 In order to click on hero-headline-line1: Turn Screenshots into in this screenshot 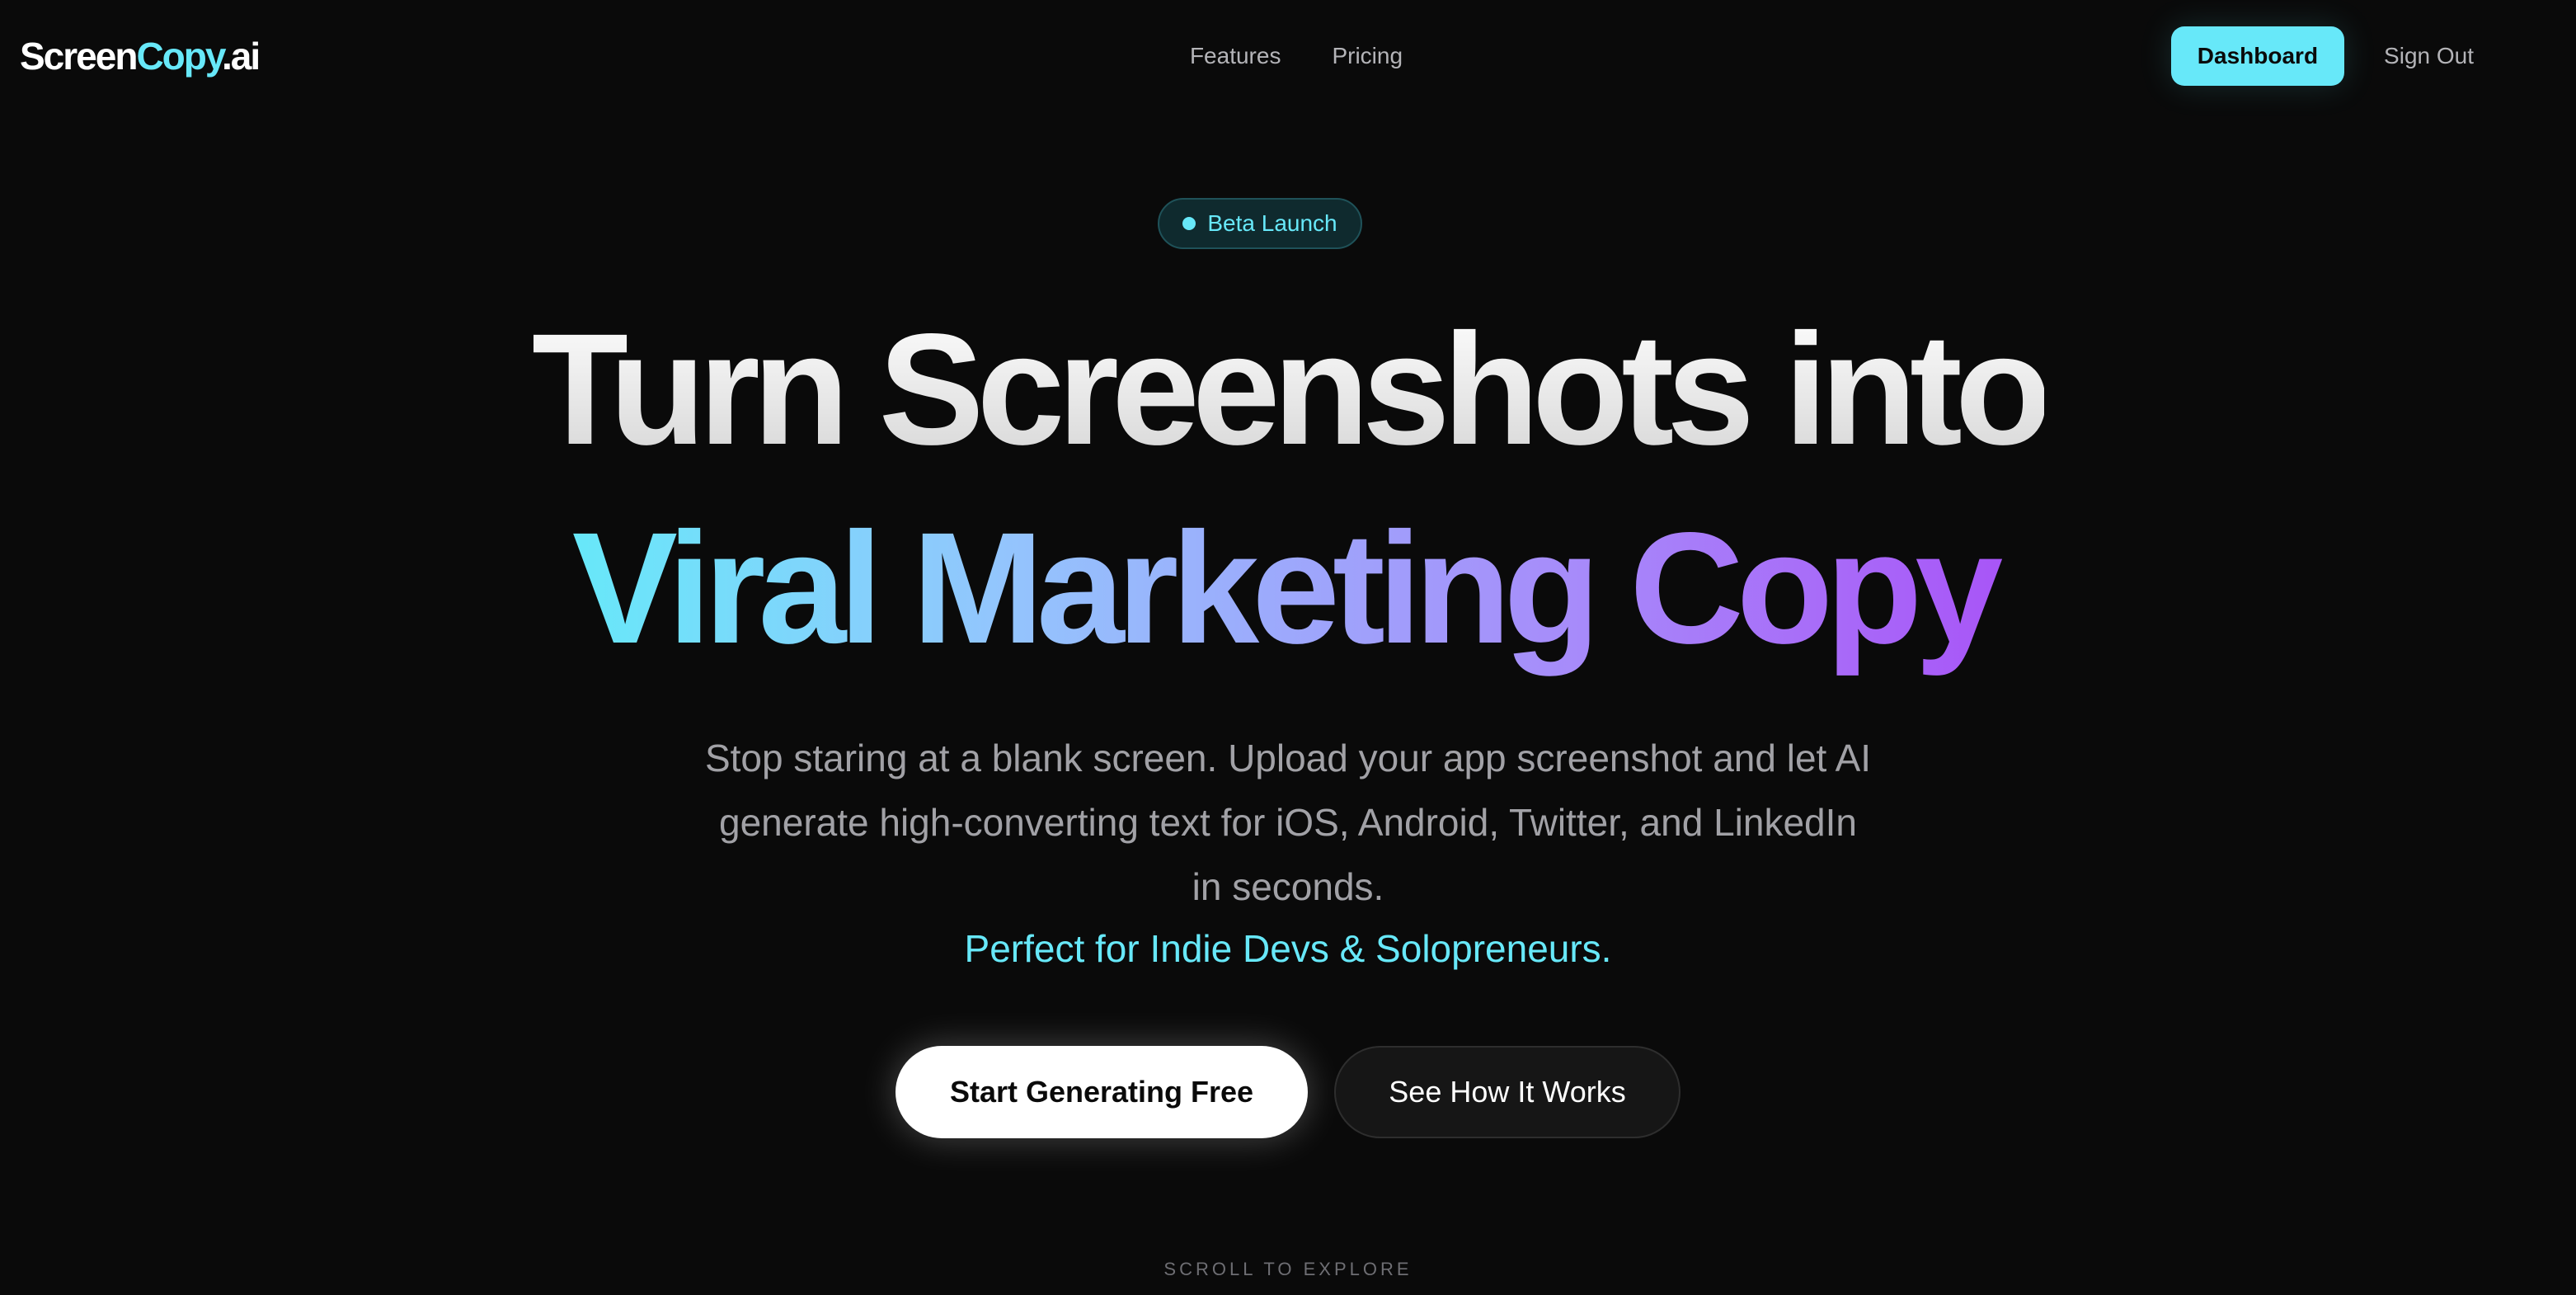, I will do `click(1288, 389)`.